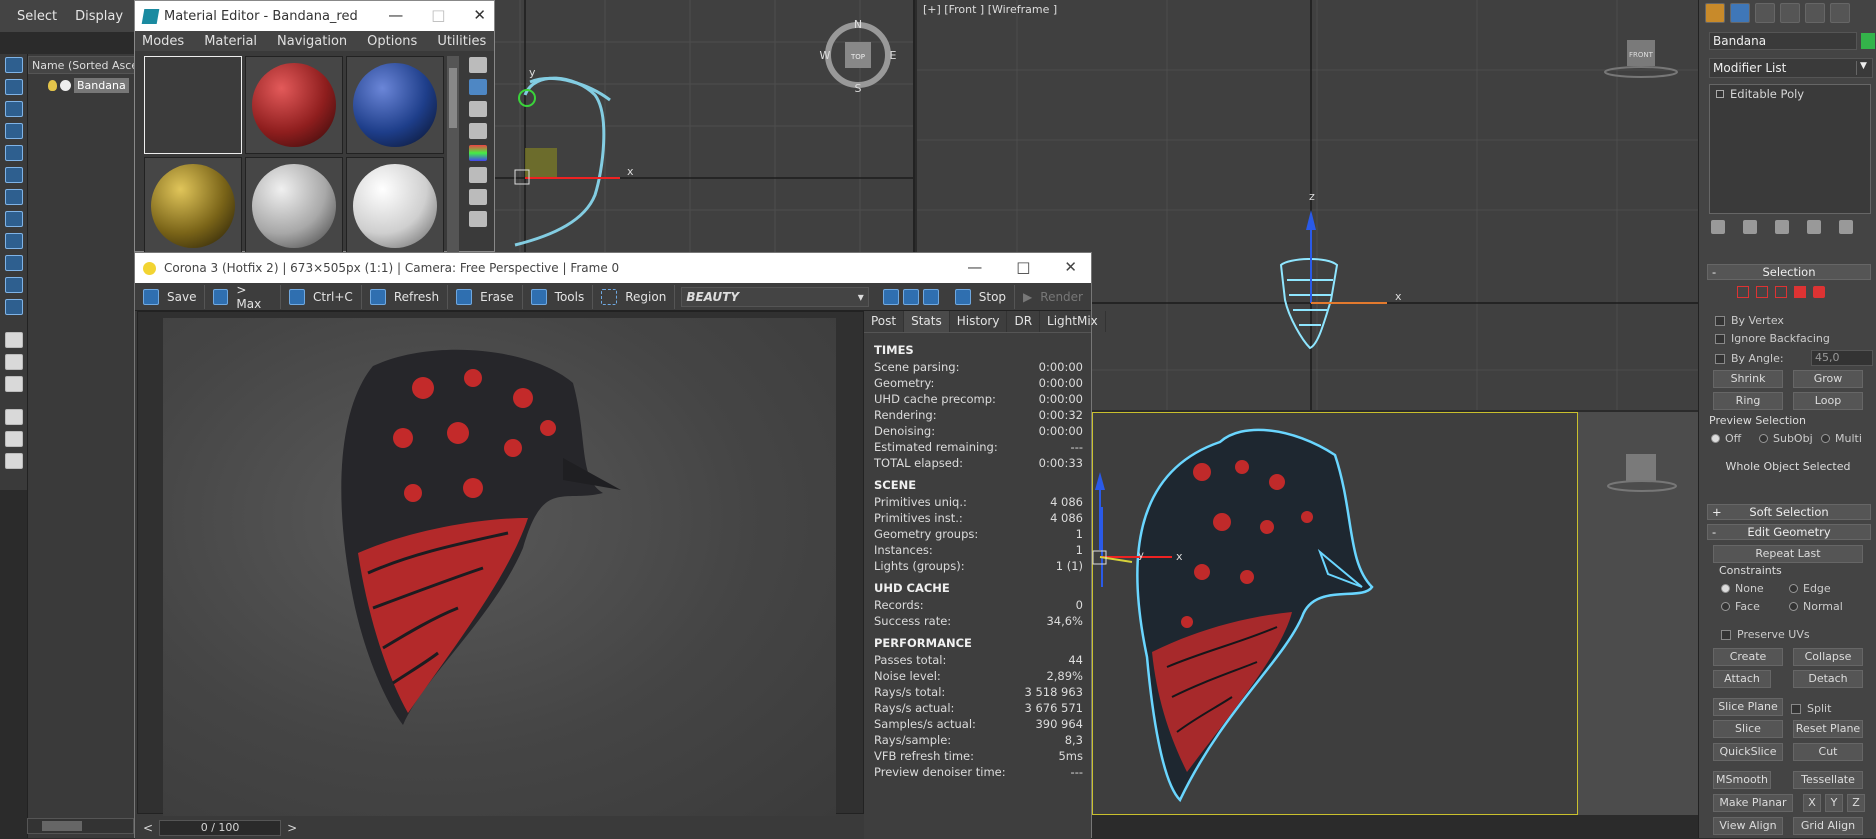 The width and height of the screenshot is (1876, 839). I want to click on document-icon, so click(14, 362).